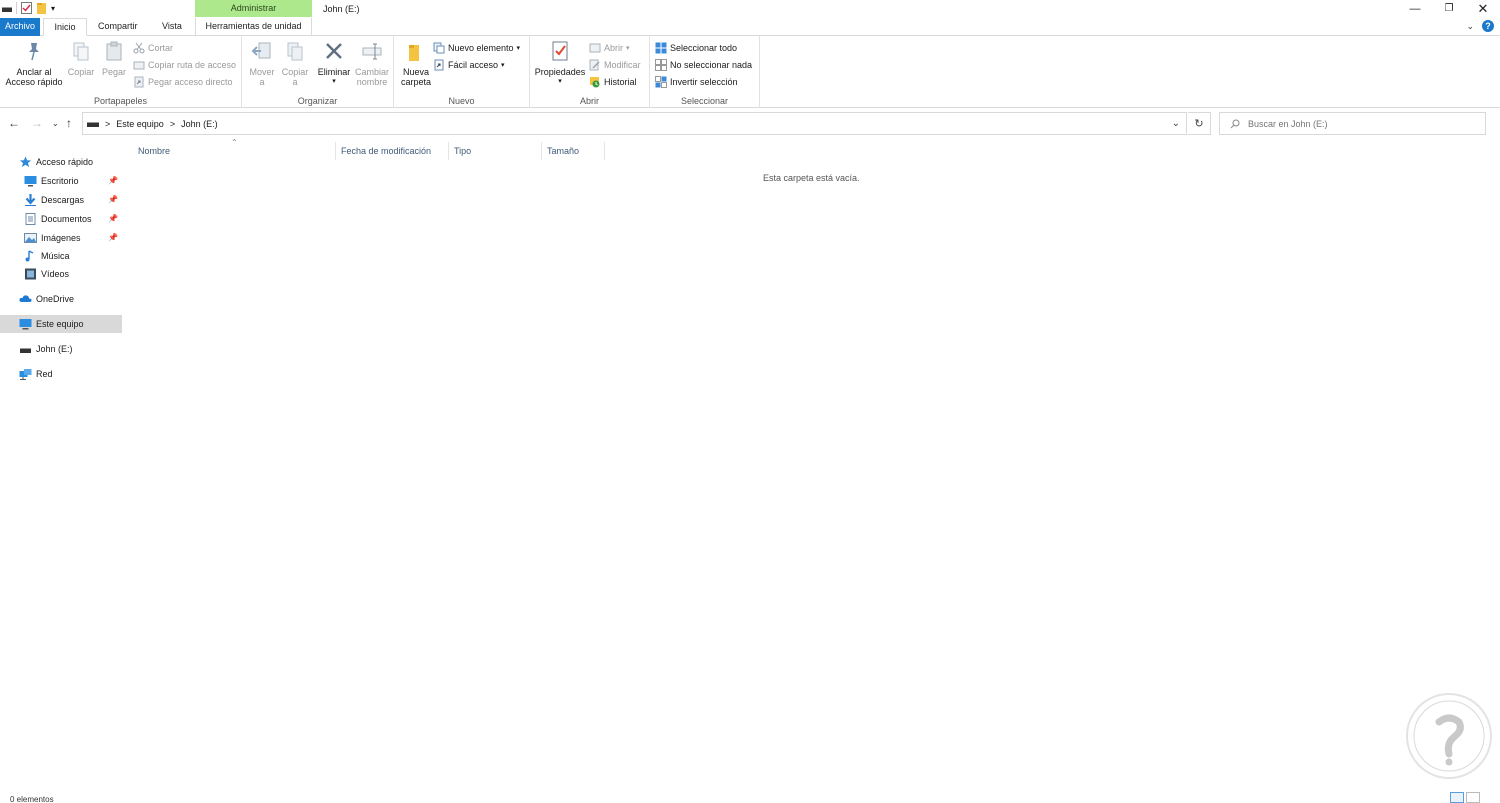  What do you see at coordinates (61, 299) in the screenshot?
I see `nav-item-onedrive: OneDrive` at bounding box center [61, 299].